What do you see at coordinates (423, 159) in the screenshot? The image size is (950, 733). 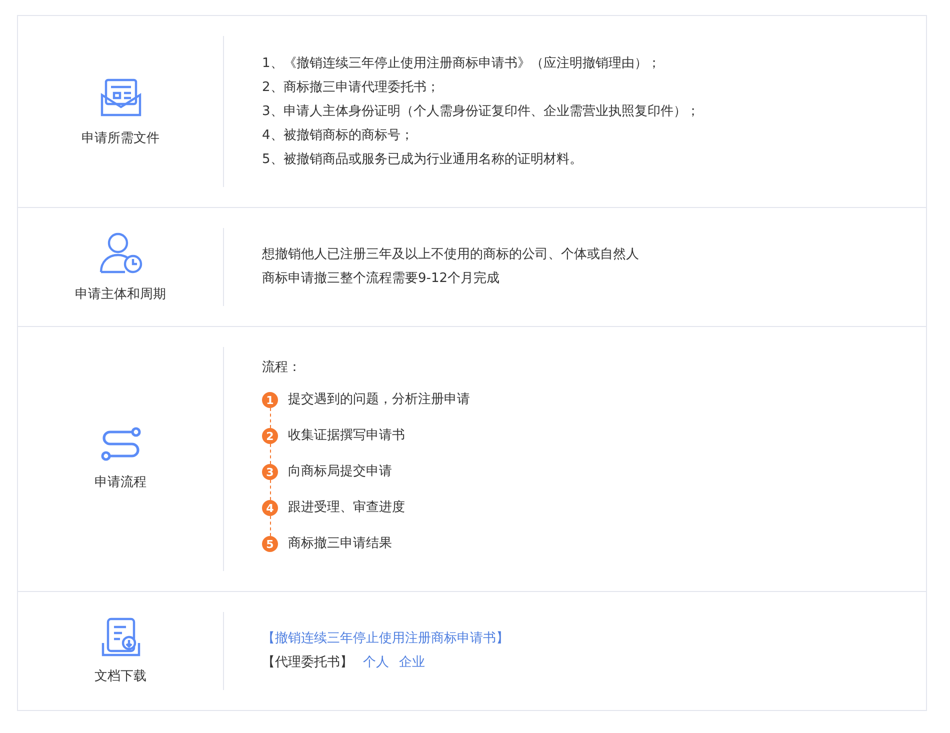 I see `info-line: 5、被撤销商品或服务已成为行业通用名称的证明材料。` at bounding box center [423, 159].